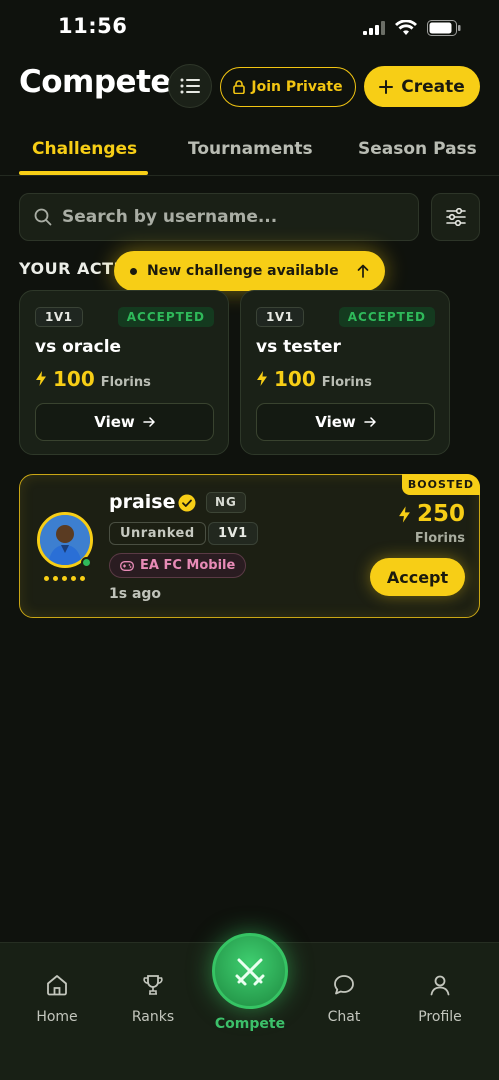 The width and height of the screenshot is (499, 1080). Describe the element at coordinates (297, 87) in the screenshot. I see `join-private-label: Join Private` at that location.